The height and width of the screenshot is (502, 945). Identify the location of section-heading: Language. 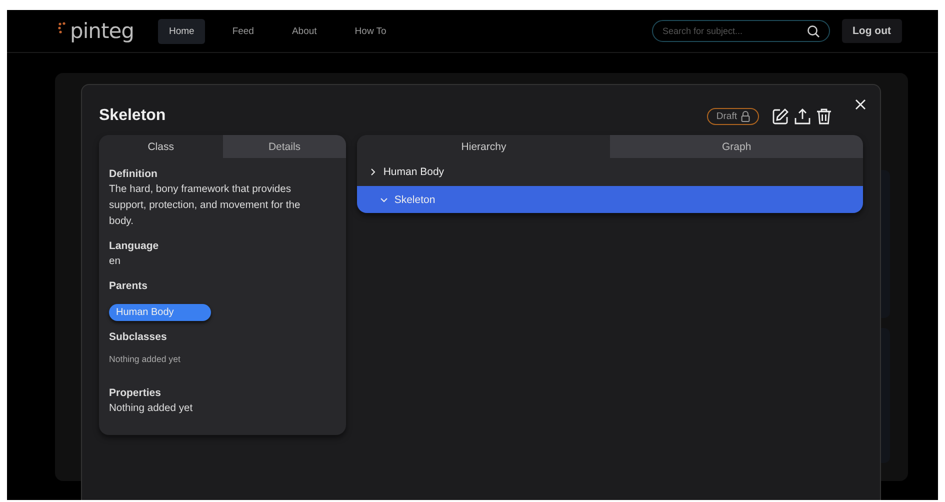
(134, 246).